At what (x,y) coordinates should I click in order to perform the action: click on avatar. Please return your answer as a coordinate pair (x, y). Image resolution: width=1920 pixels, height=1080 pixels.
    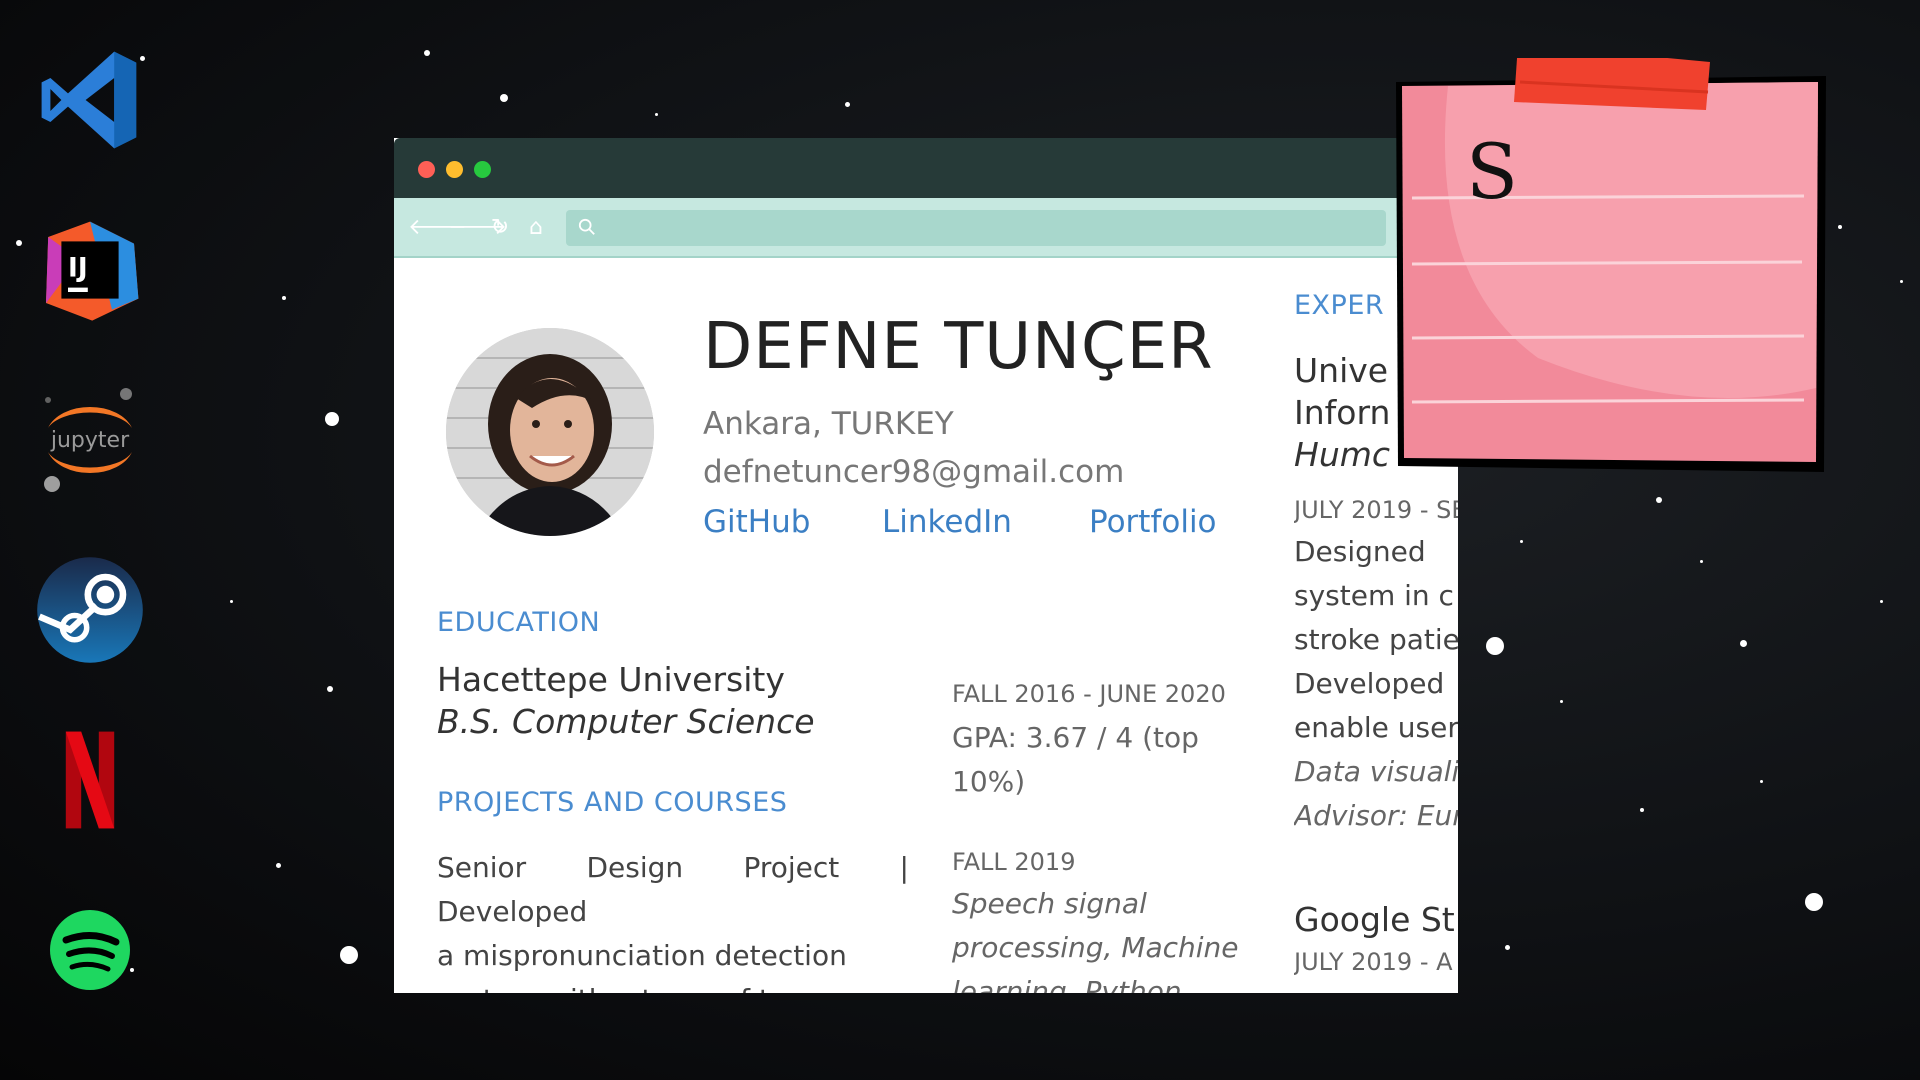
    Looking at the image, I should click on (550, 432).